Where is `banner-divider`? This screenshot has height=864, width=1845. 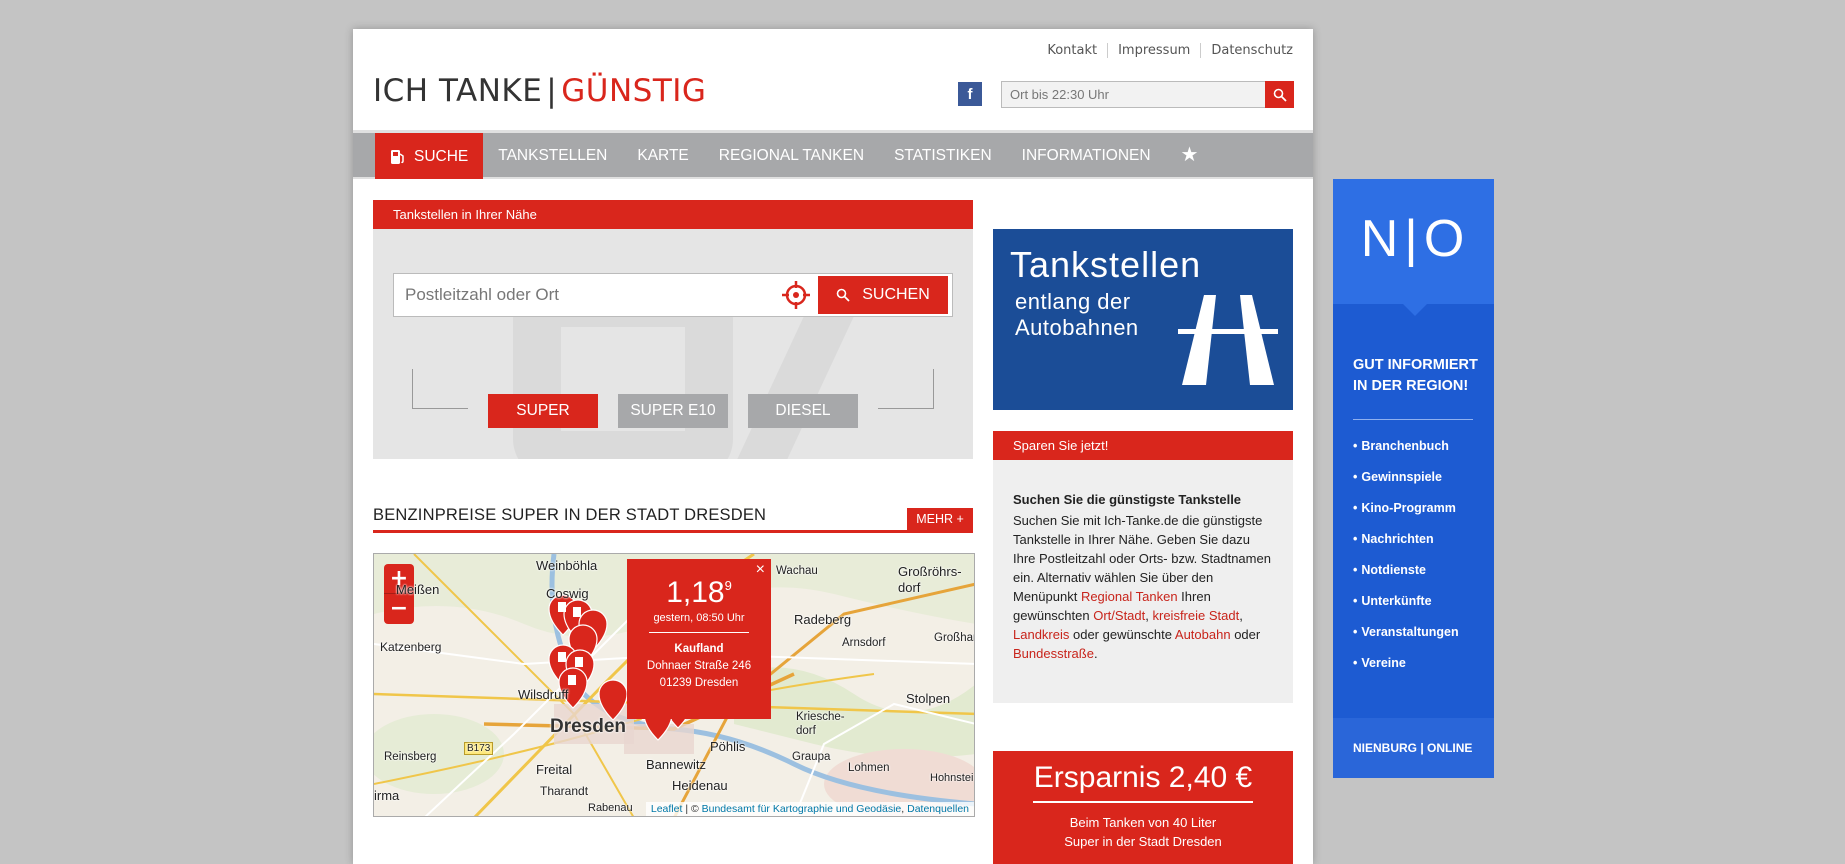 banner-divider is located at coordinates (1413, 419).